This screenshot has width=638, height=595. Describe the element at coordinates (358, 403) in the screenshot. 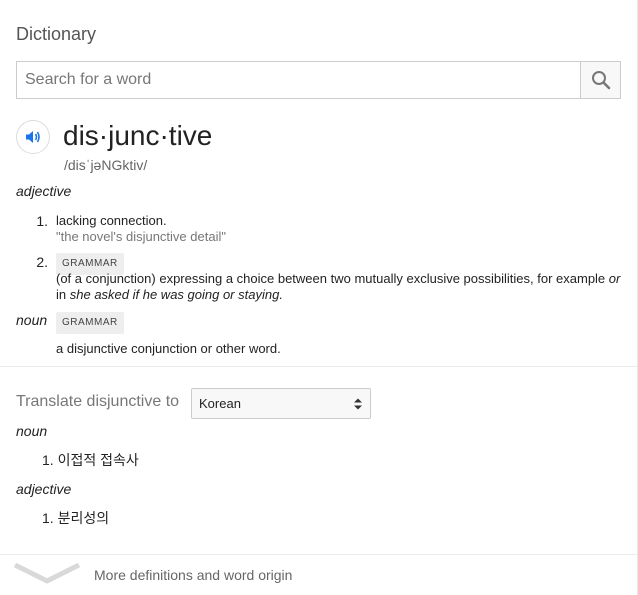

I see `select-arrows-icon` at that location.